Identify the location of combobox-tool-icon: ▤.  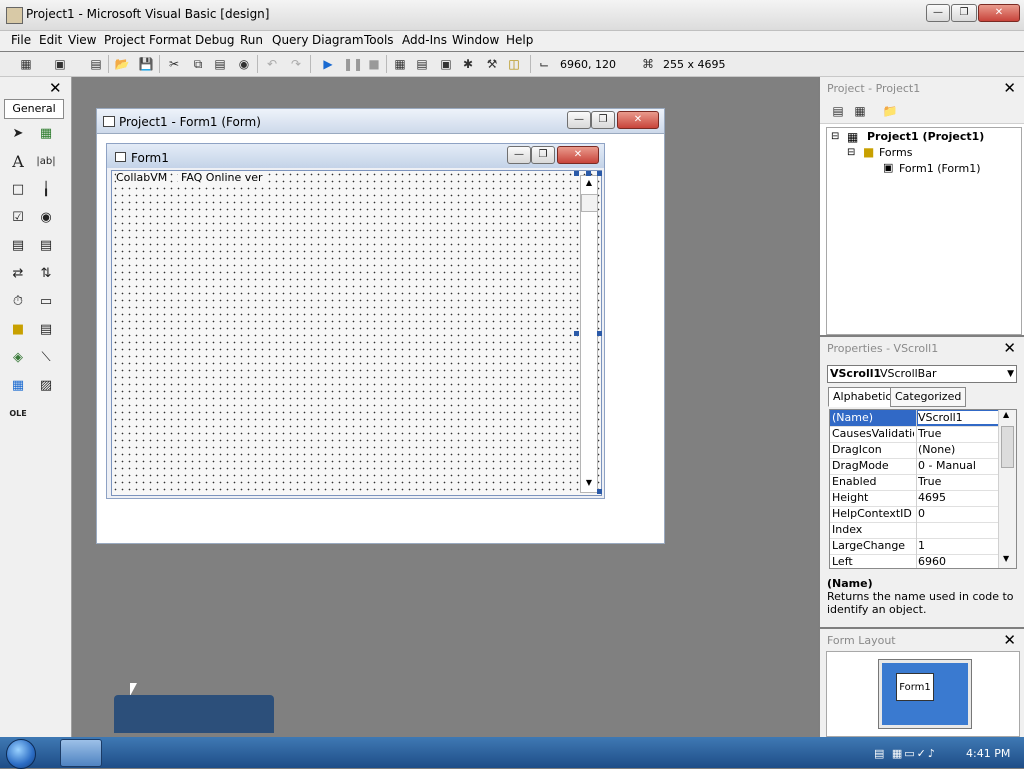
(18, 246).